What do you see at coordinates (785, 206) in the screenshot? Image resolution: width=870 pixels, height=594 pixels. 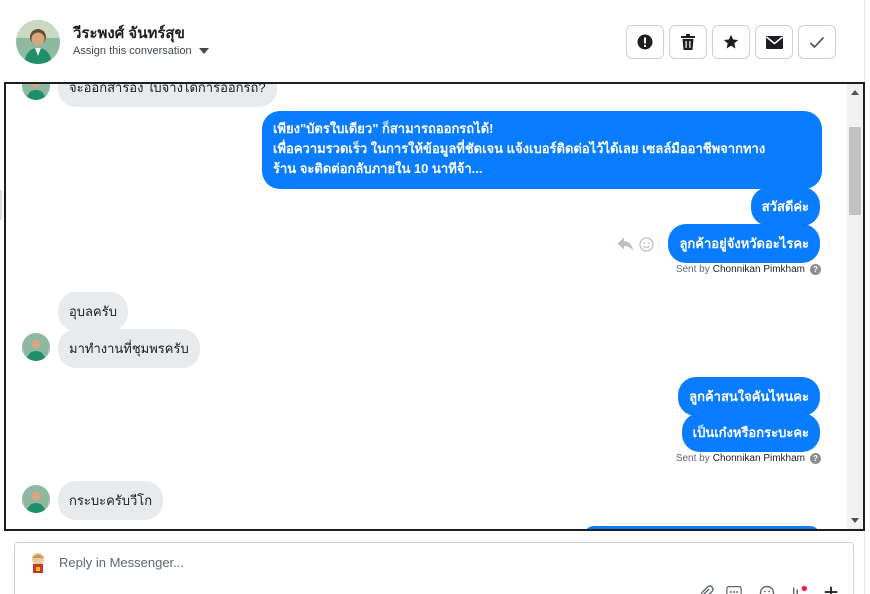 I see `outgoing-message: สวัสดีค่ะ` at bounding box center [785, 206].